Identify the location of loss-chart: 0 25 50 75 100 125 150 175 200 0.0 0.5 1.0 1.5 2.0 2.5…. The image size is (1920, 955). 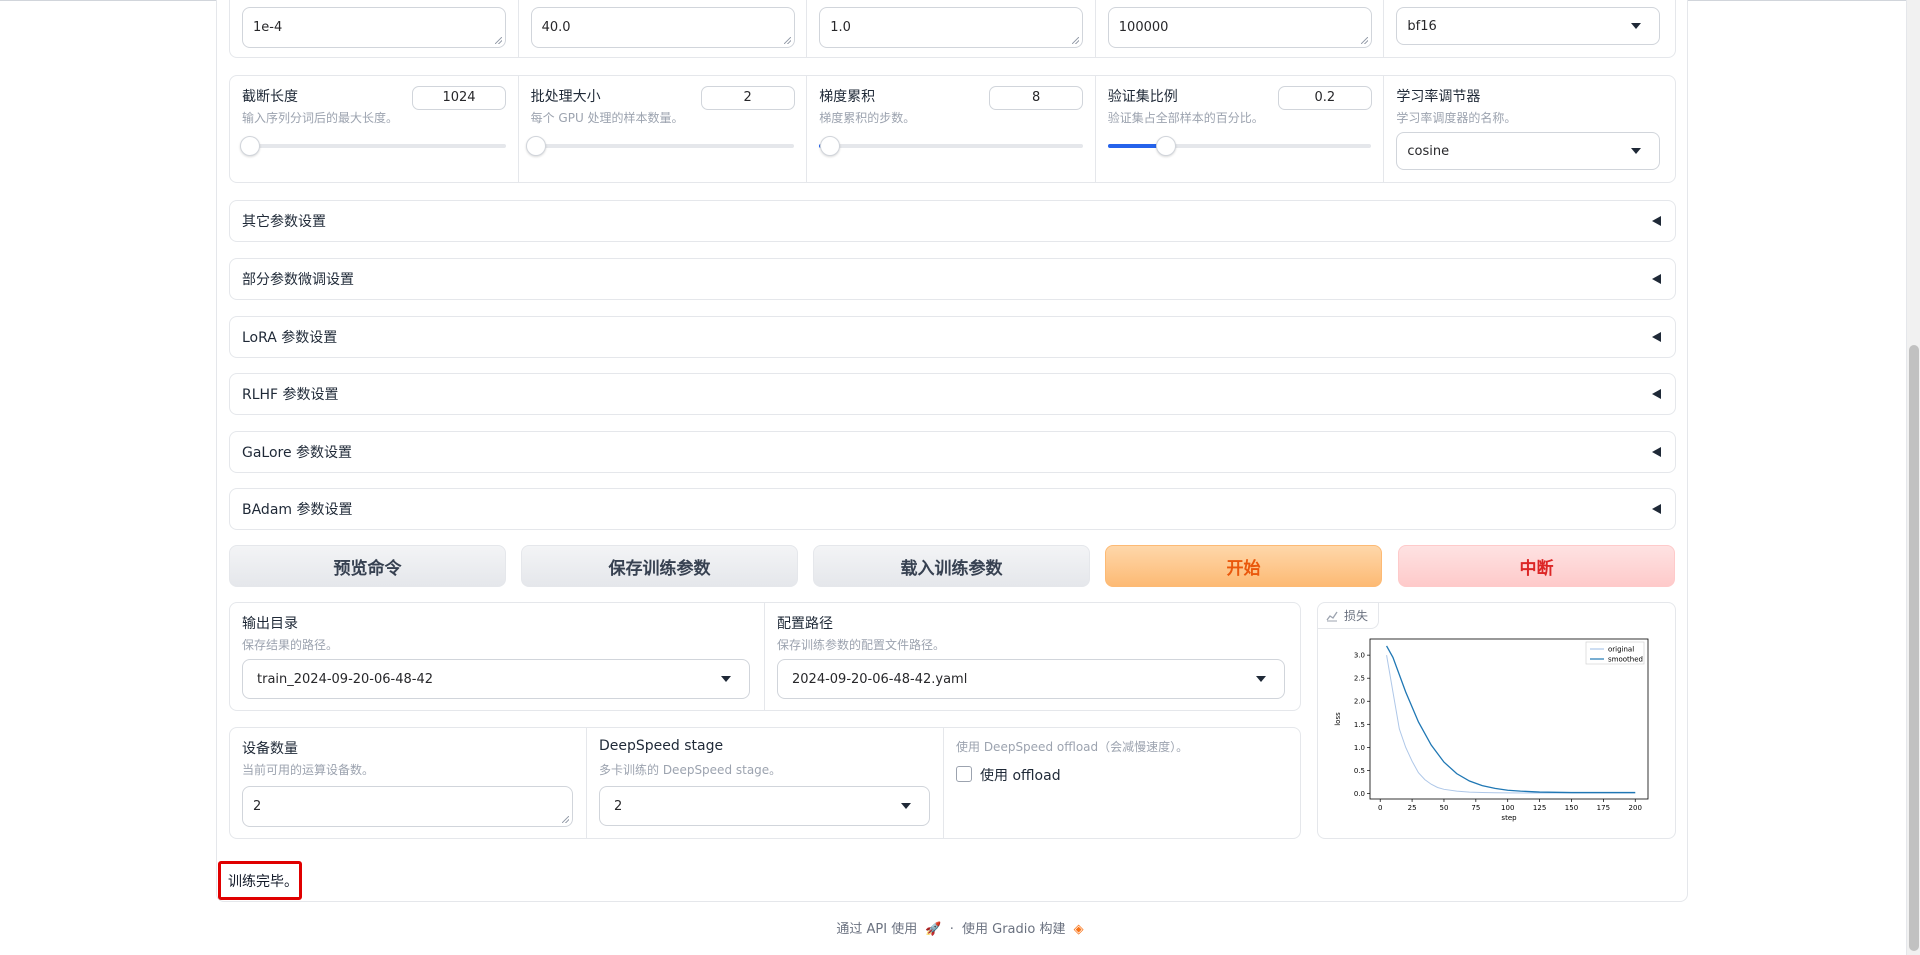
(1491, 730).